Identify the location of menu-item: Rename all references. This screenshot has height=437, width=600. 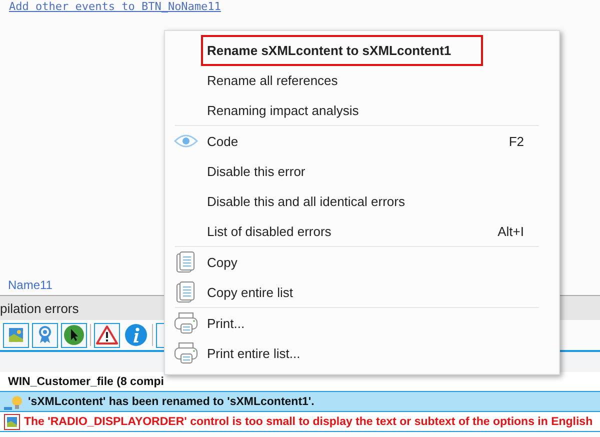
(383, 80).